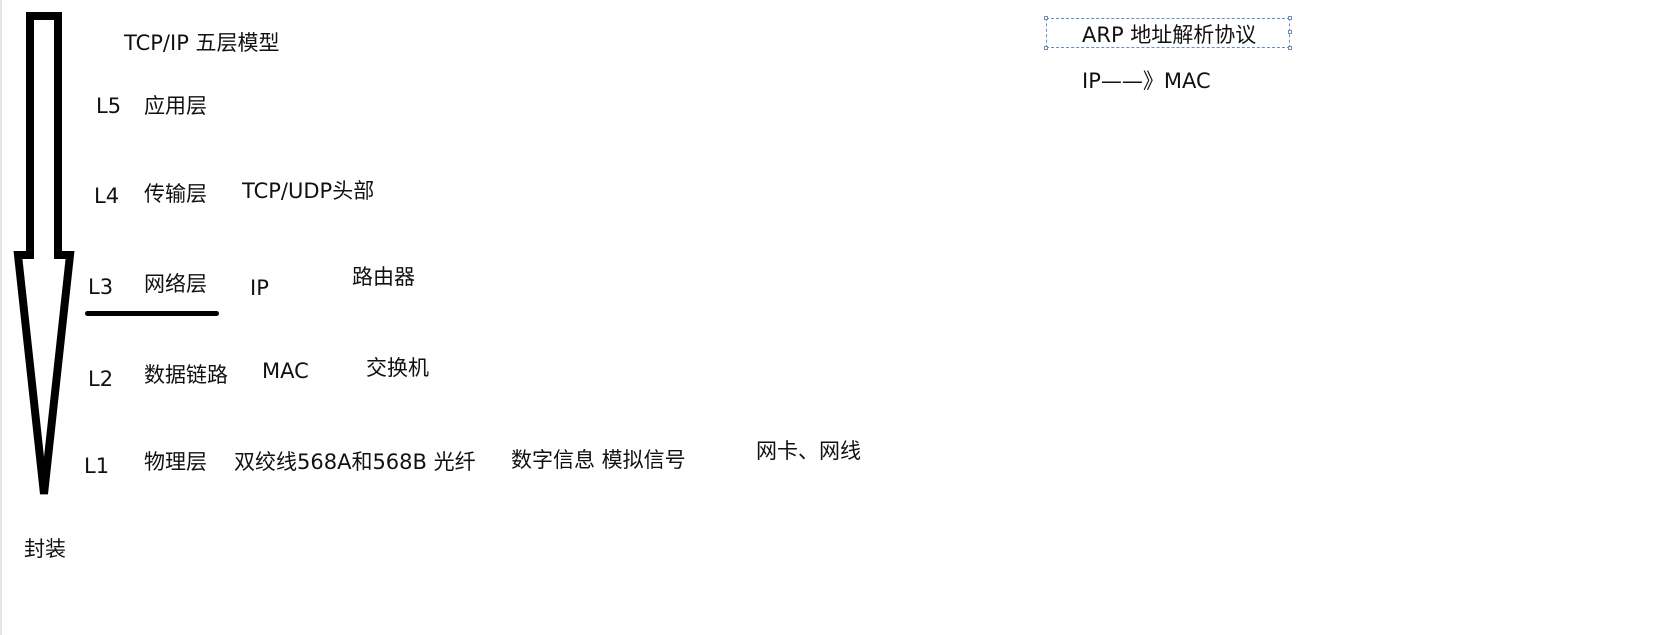 This screenshot has height=635, width=1667. Describe the element at coordinates (383, 277) in the screenshot. I see `layer-l3-router: 路由器` at that location.